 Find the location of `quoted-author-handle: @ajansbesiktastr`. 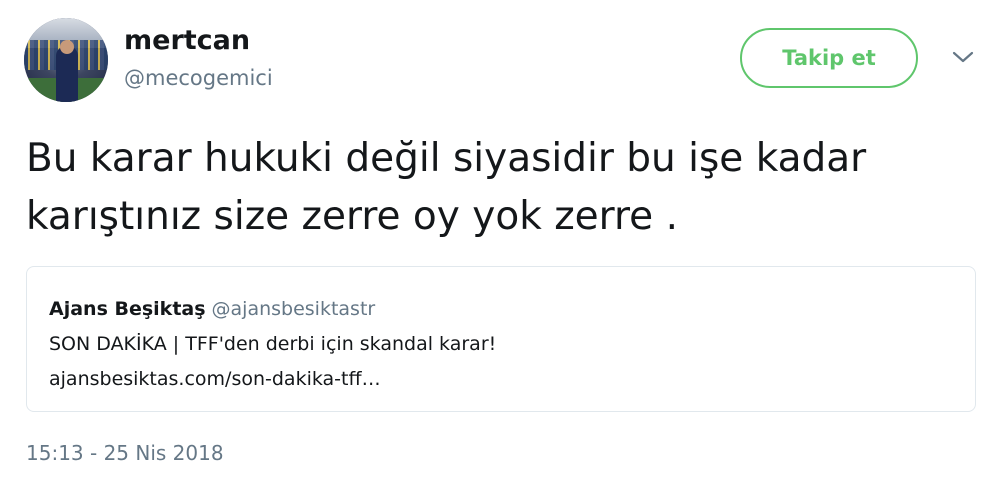

quoted-author-handle: @ajansbesiktastr is located at coordinates (293, 309).